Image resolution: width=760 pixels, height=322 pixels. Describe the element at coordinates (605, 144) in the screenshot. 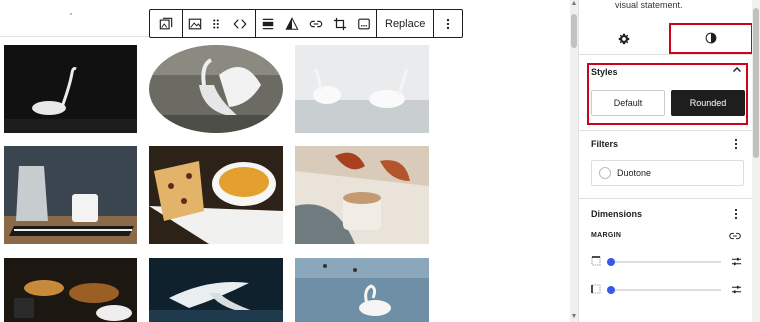

I see `filters-panel-title: Filters` at that location.